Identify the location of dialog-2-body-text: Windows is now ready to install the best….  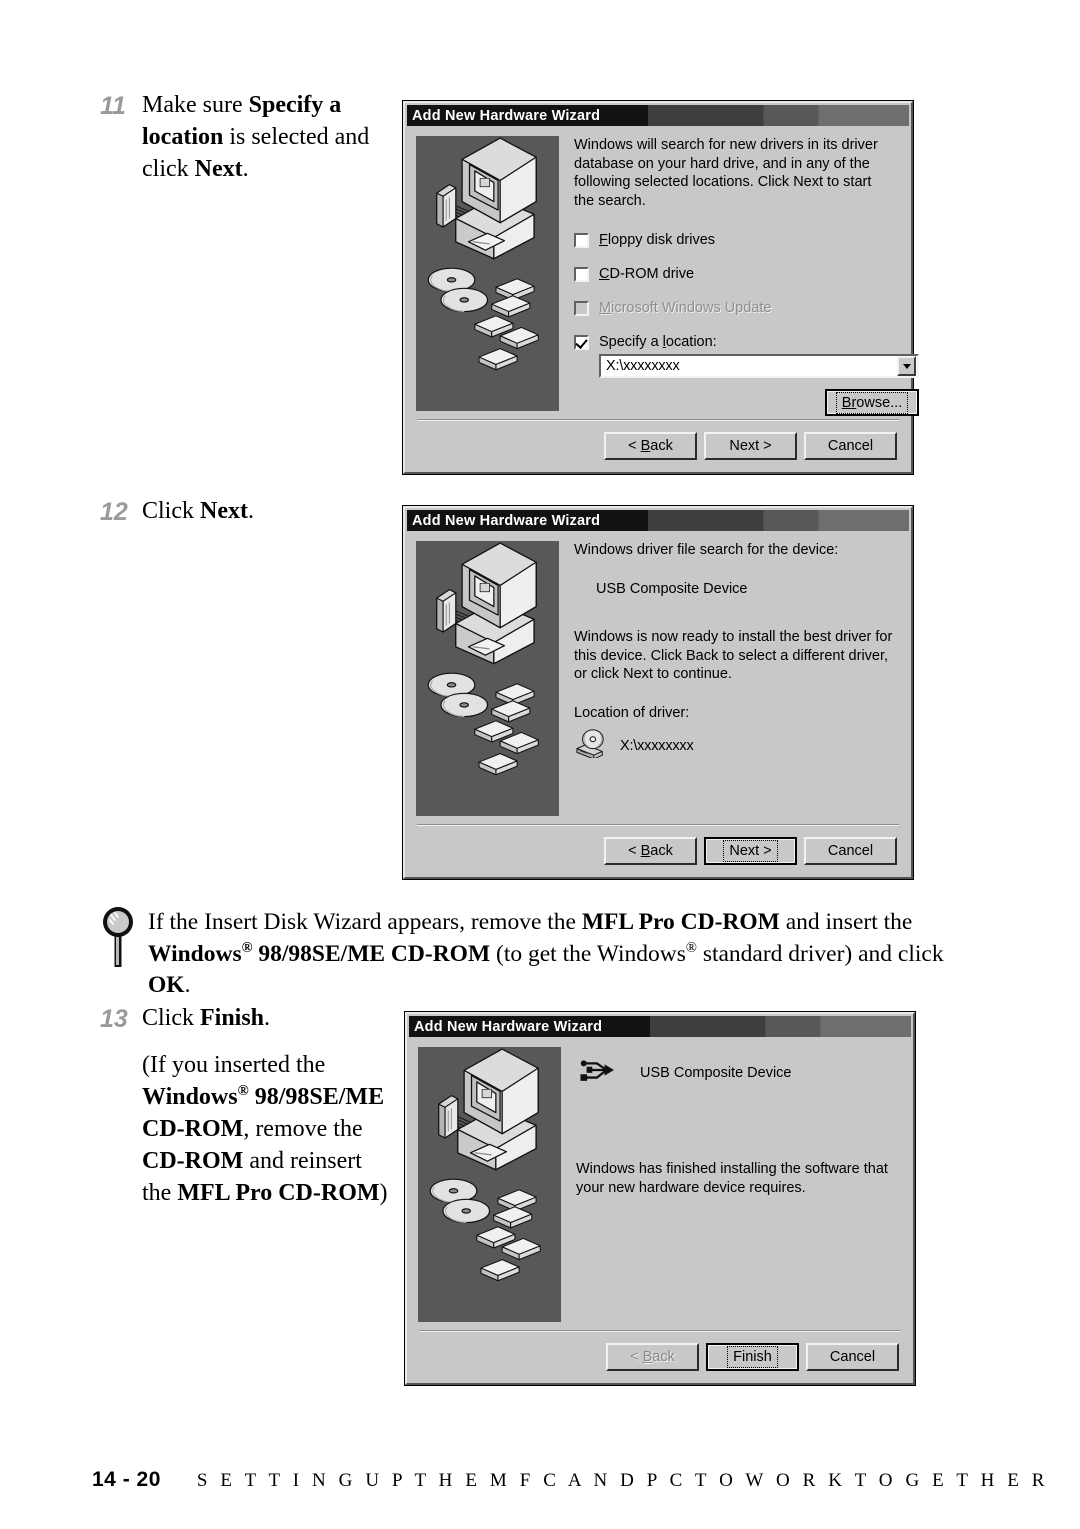
(733, 656).